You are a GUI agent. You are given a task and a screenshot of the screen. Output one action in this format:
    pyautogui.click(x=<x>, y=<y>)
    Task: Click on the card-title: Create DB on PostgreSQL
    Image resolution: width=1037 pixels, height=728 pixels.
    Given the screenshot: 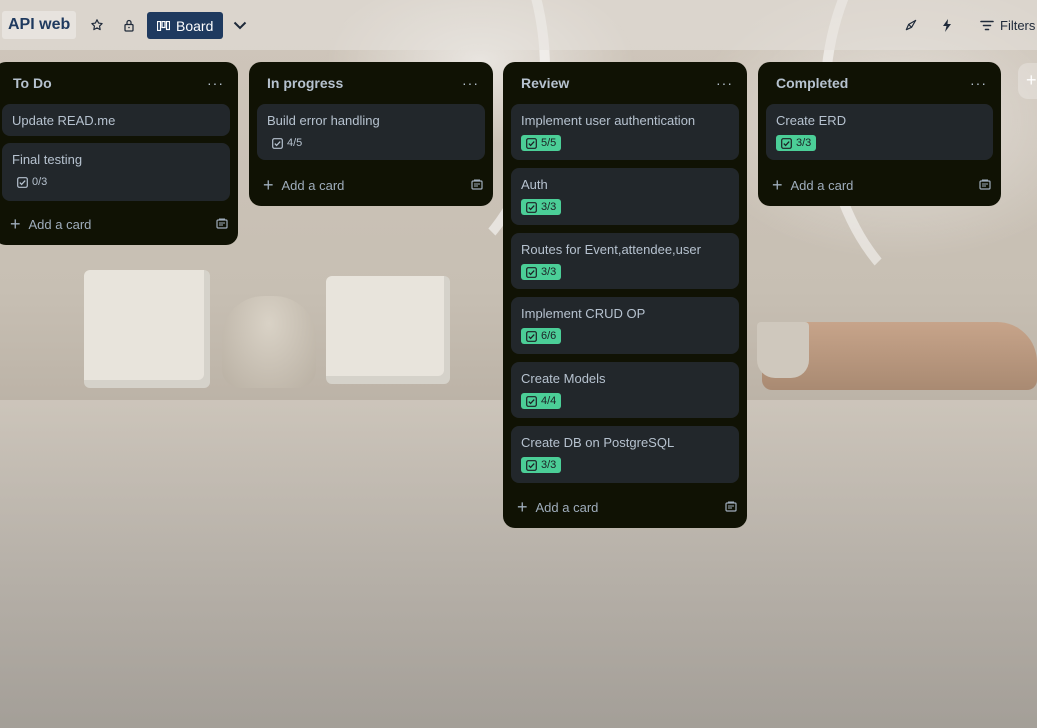 What is the action you would take?
    pyautogui.click(x=598, y=442)
    